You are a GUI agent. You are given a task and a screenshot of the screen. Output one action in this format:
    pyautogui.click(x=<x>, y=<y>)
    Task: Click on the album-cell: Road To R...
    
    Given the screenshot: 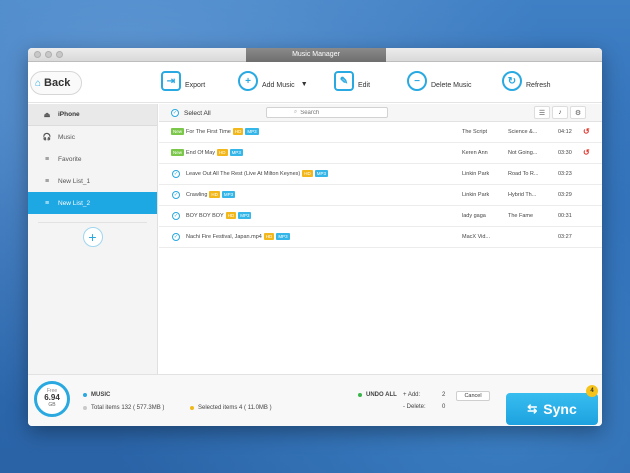 What is the action you would take?
    pyautogui.click(x=523, y=174)
    